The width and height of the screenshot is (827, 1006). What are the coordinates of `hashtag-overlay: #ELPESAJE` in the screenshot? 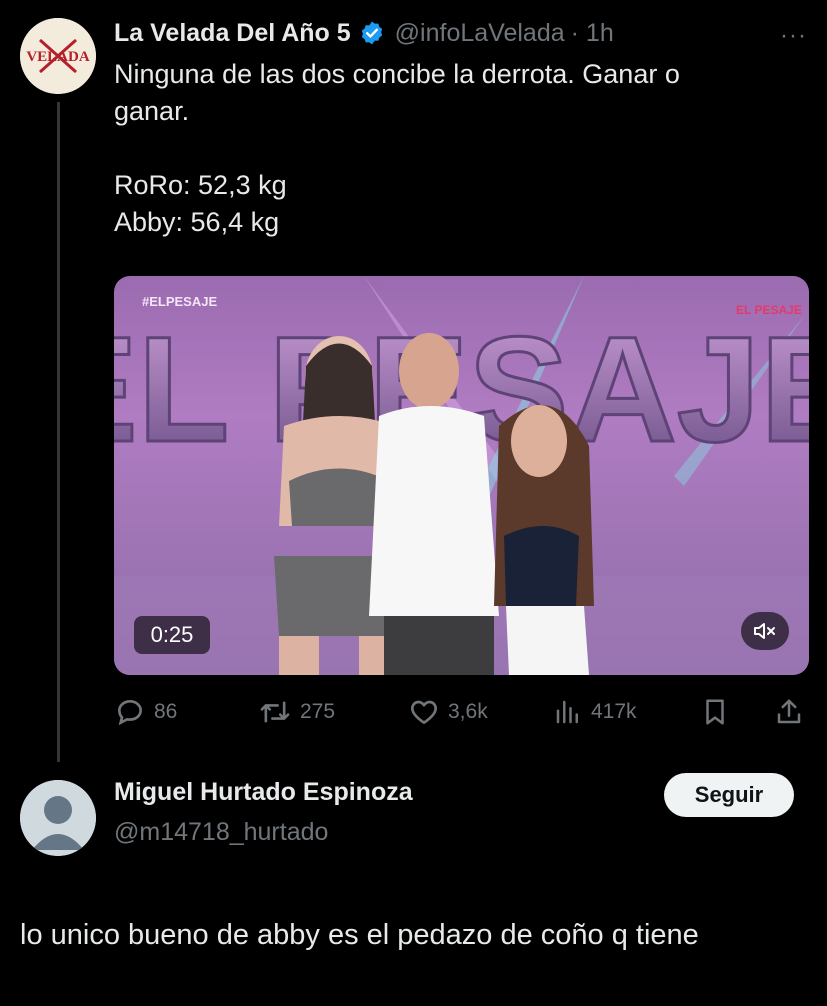 It's located at (179, 301).